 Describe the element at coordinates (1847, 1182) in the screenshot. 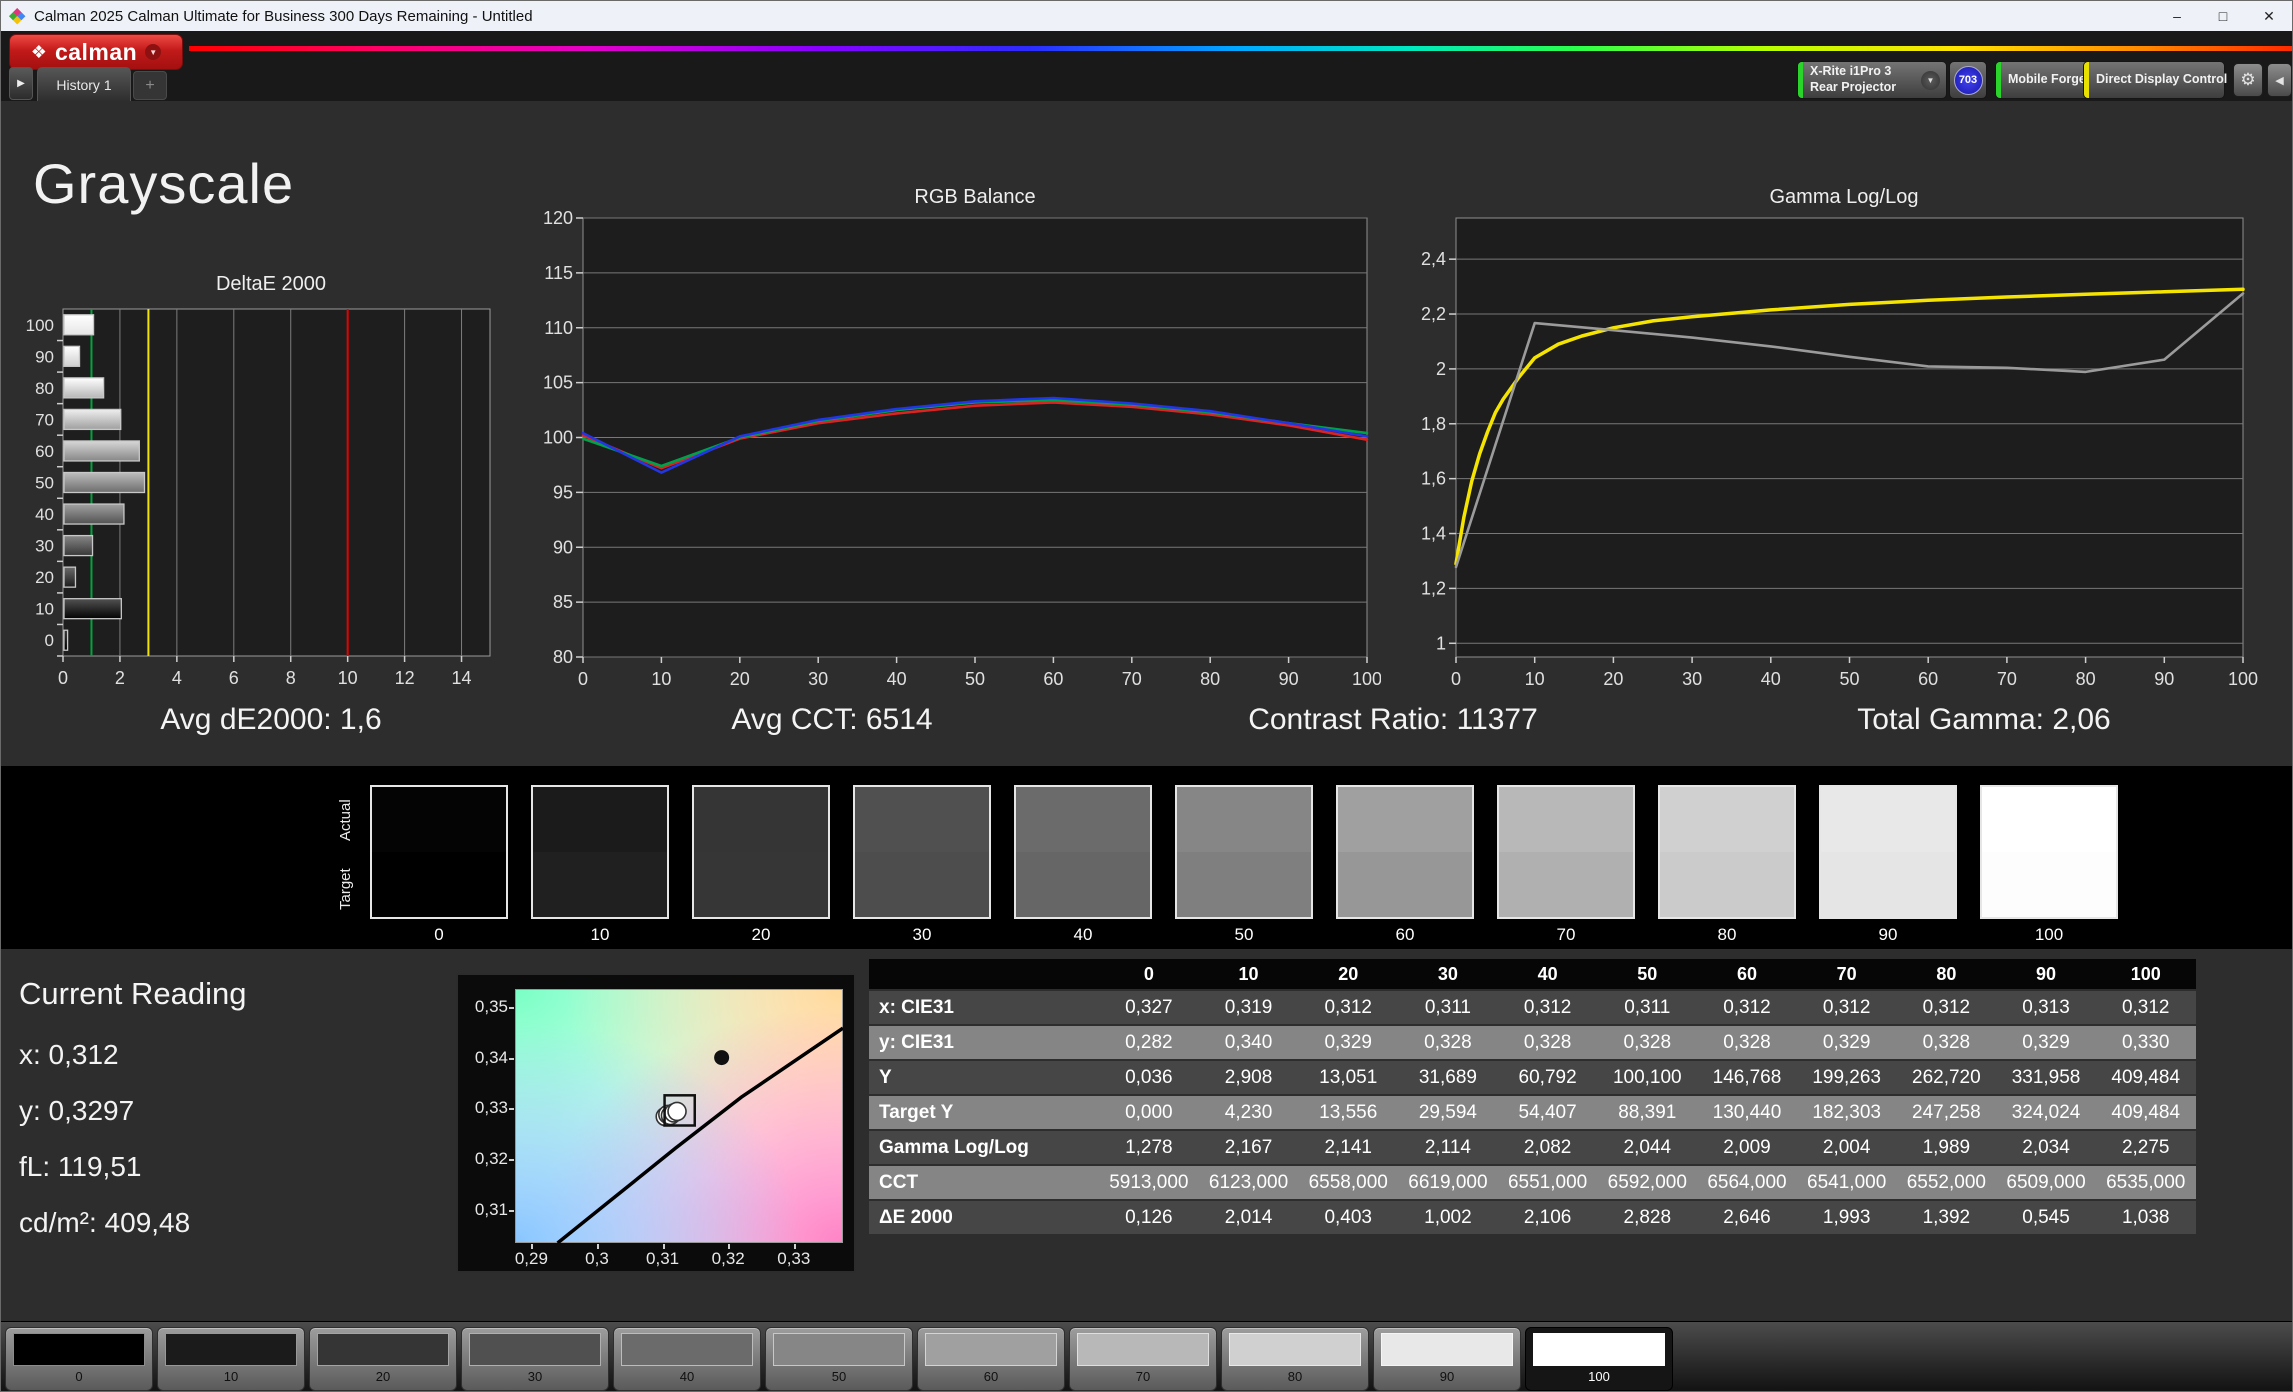

I see `table-cell: 6541,000` at that location.